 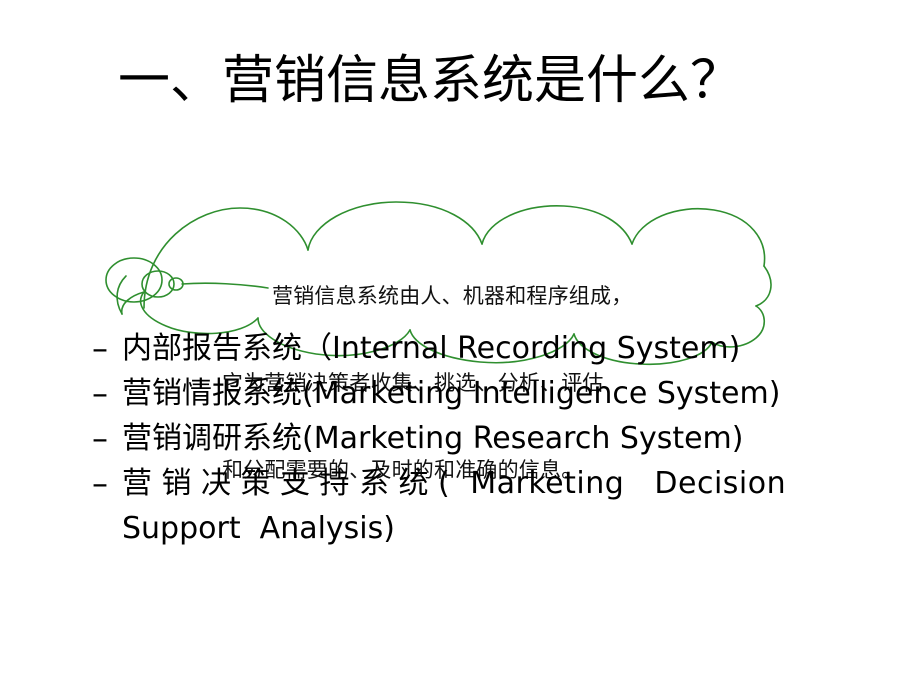 I want to click on list-item-body: 内部报告系统（Internal Recording System), so click(x=492, y=348).